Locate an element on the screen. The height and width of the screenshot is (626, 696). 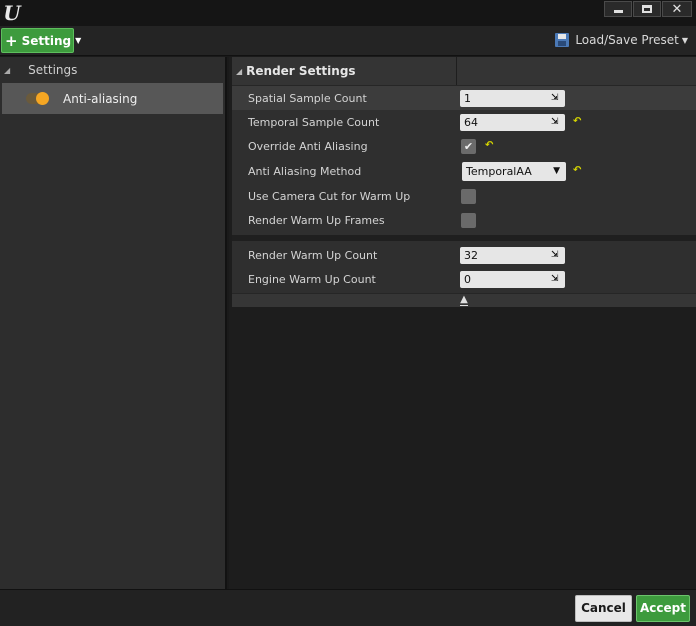
window-controls: ✕ is located at coordinates (648, 9).